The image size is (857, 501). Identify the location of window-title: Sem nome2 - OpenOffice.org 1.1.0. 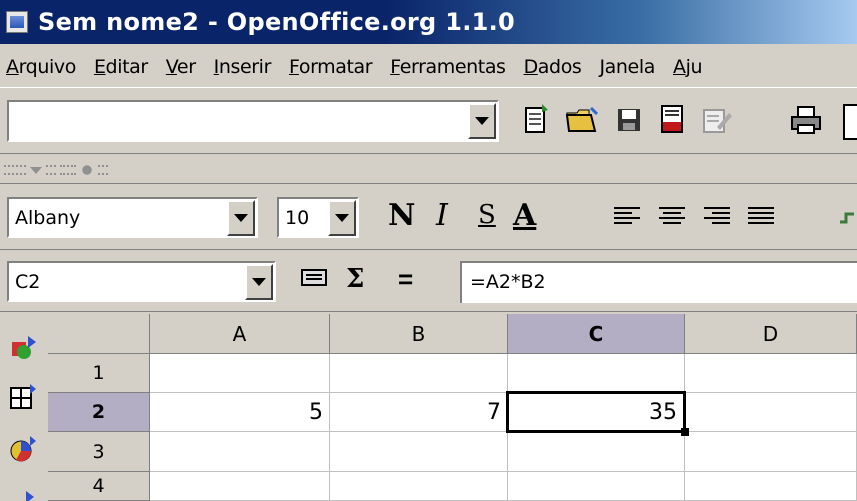
(277, 22).